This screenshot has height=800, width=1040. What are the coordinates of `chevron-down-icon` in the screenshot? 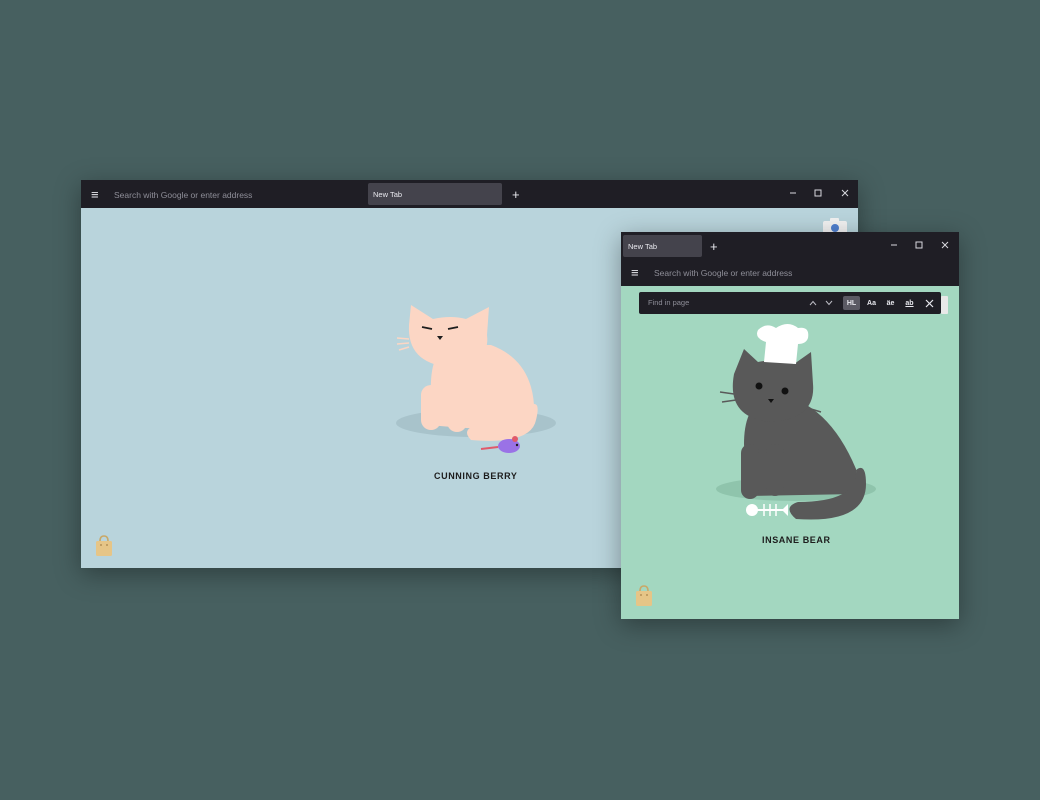 It's located at (829, 303).